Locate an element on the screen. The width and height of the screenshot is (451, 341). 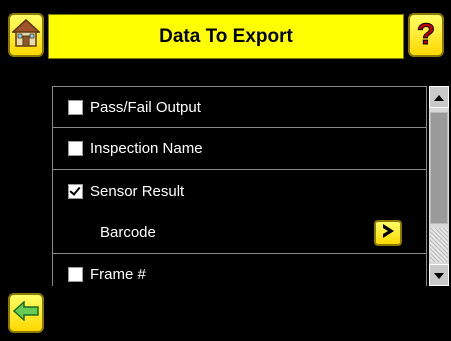
sensor-result-checkbox is located at coordinates (75, 191).